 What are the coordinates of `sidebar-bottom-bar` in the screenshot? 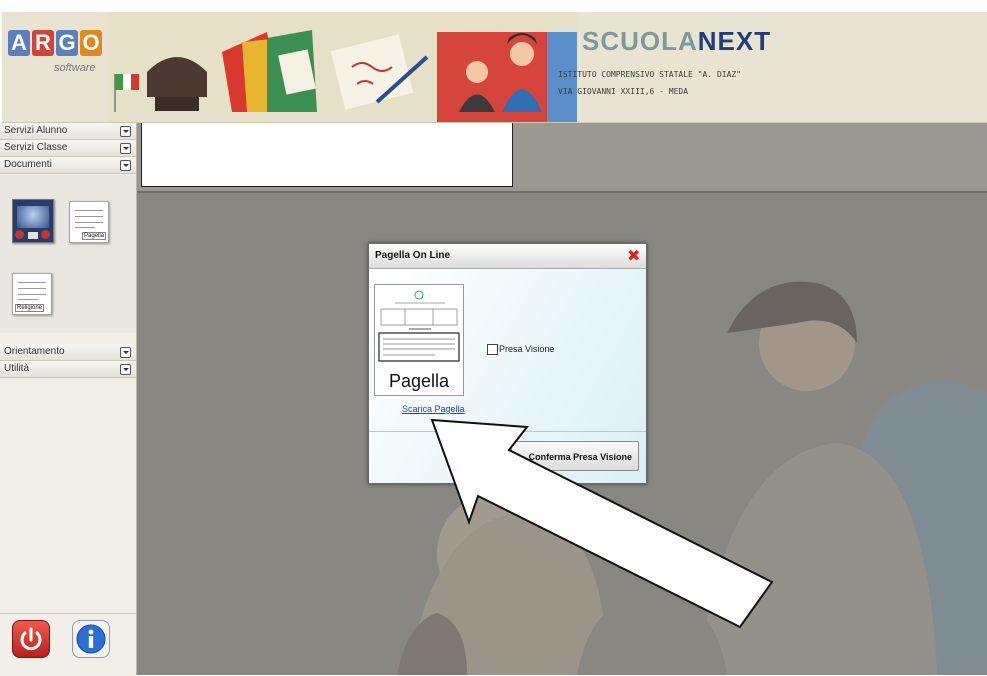 It's located at (68, 644).